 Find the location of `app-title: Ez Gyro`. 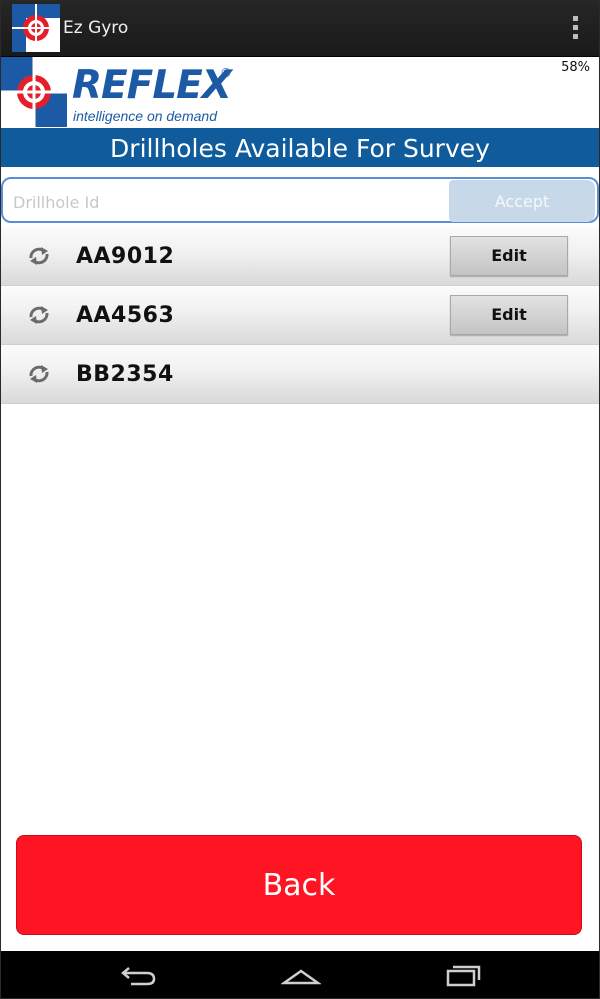

app-title: Ez Gyro is located at coordinates (96, 28).